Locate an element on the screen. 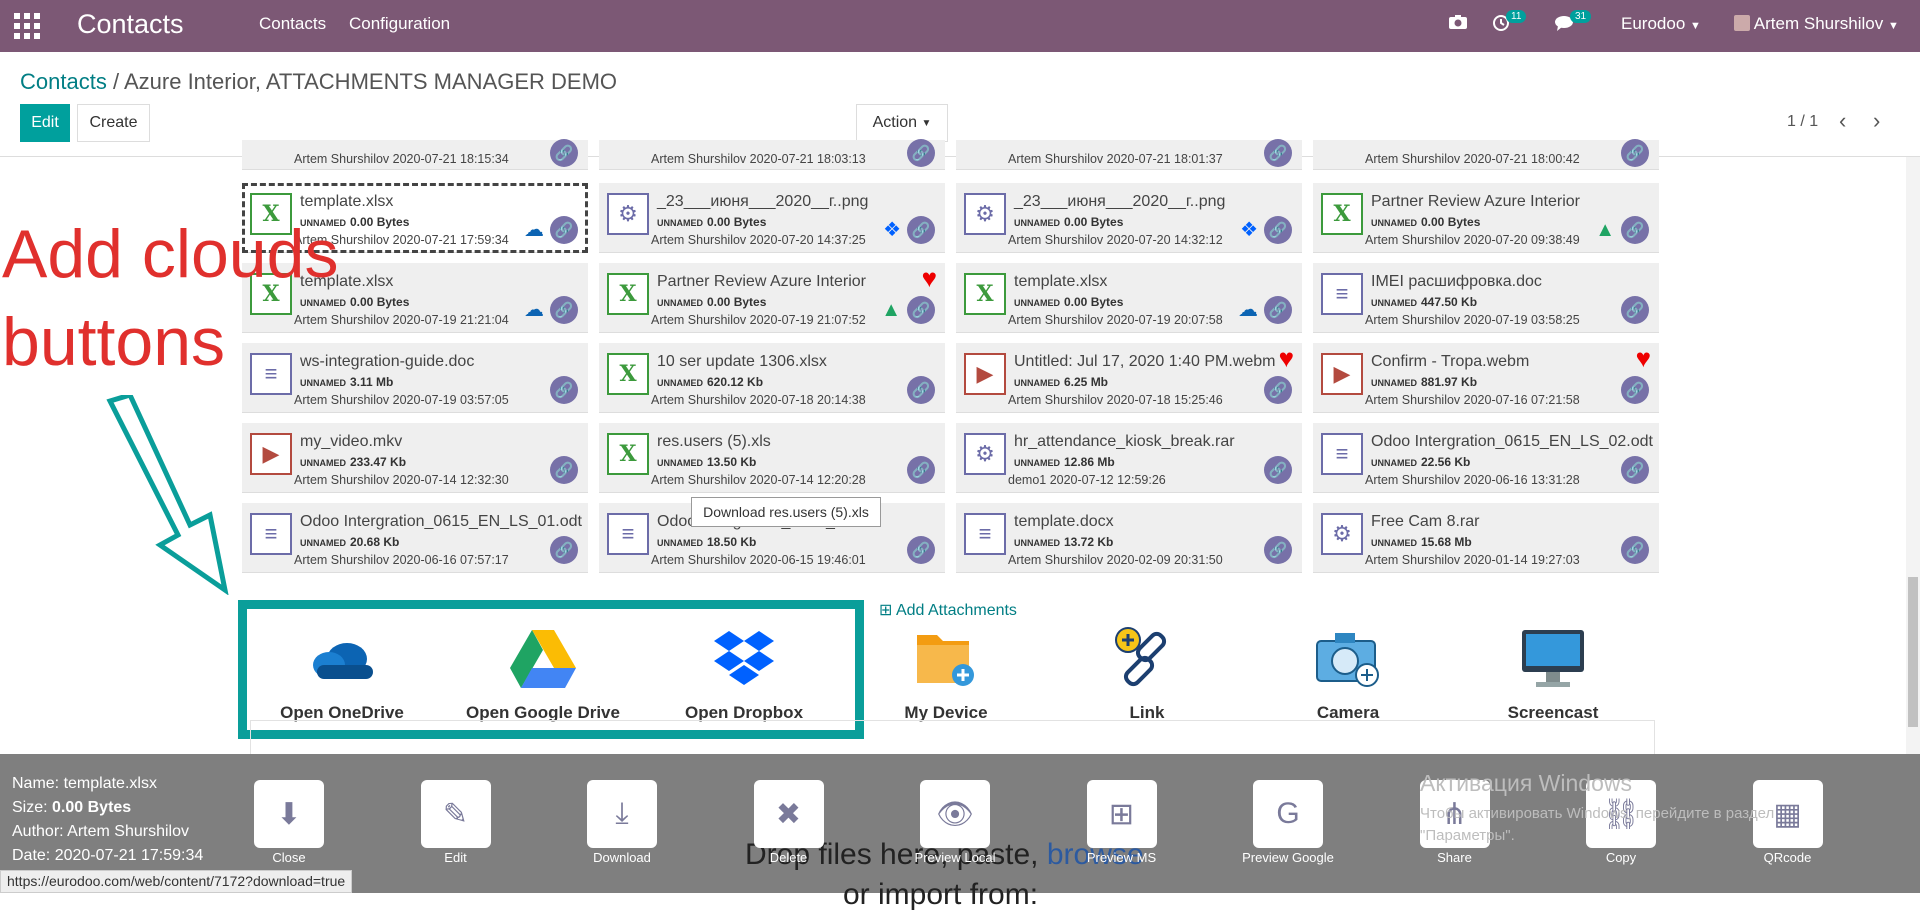  company-switcher: Eurodoo ▼ is located at coordinates (1661, 24).